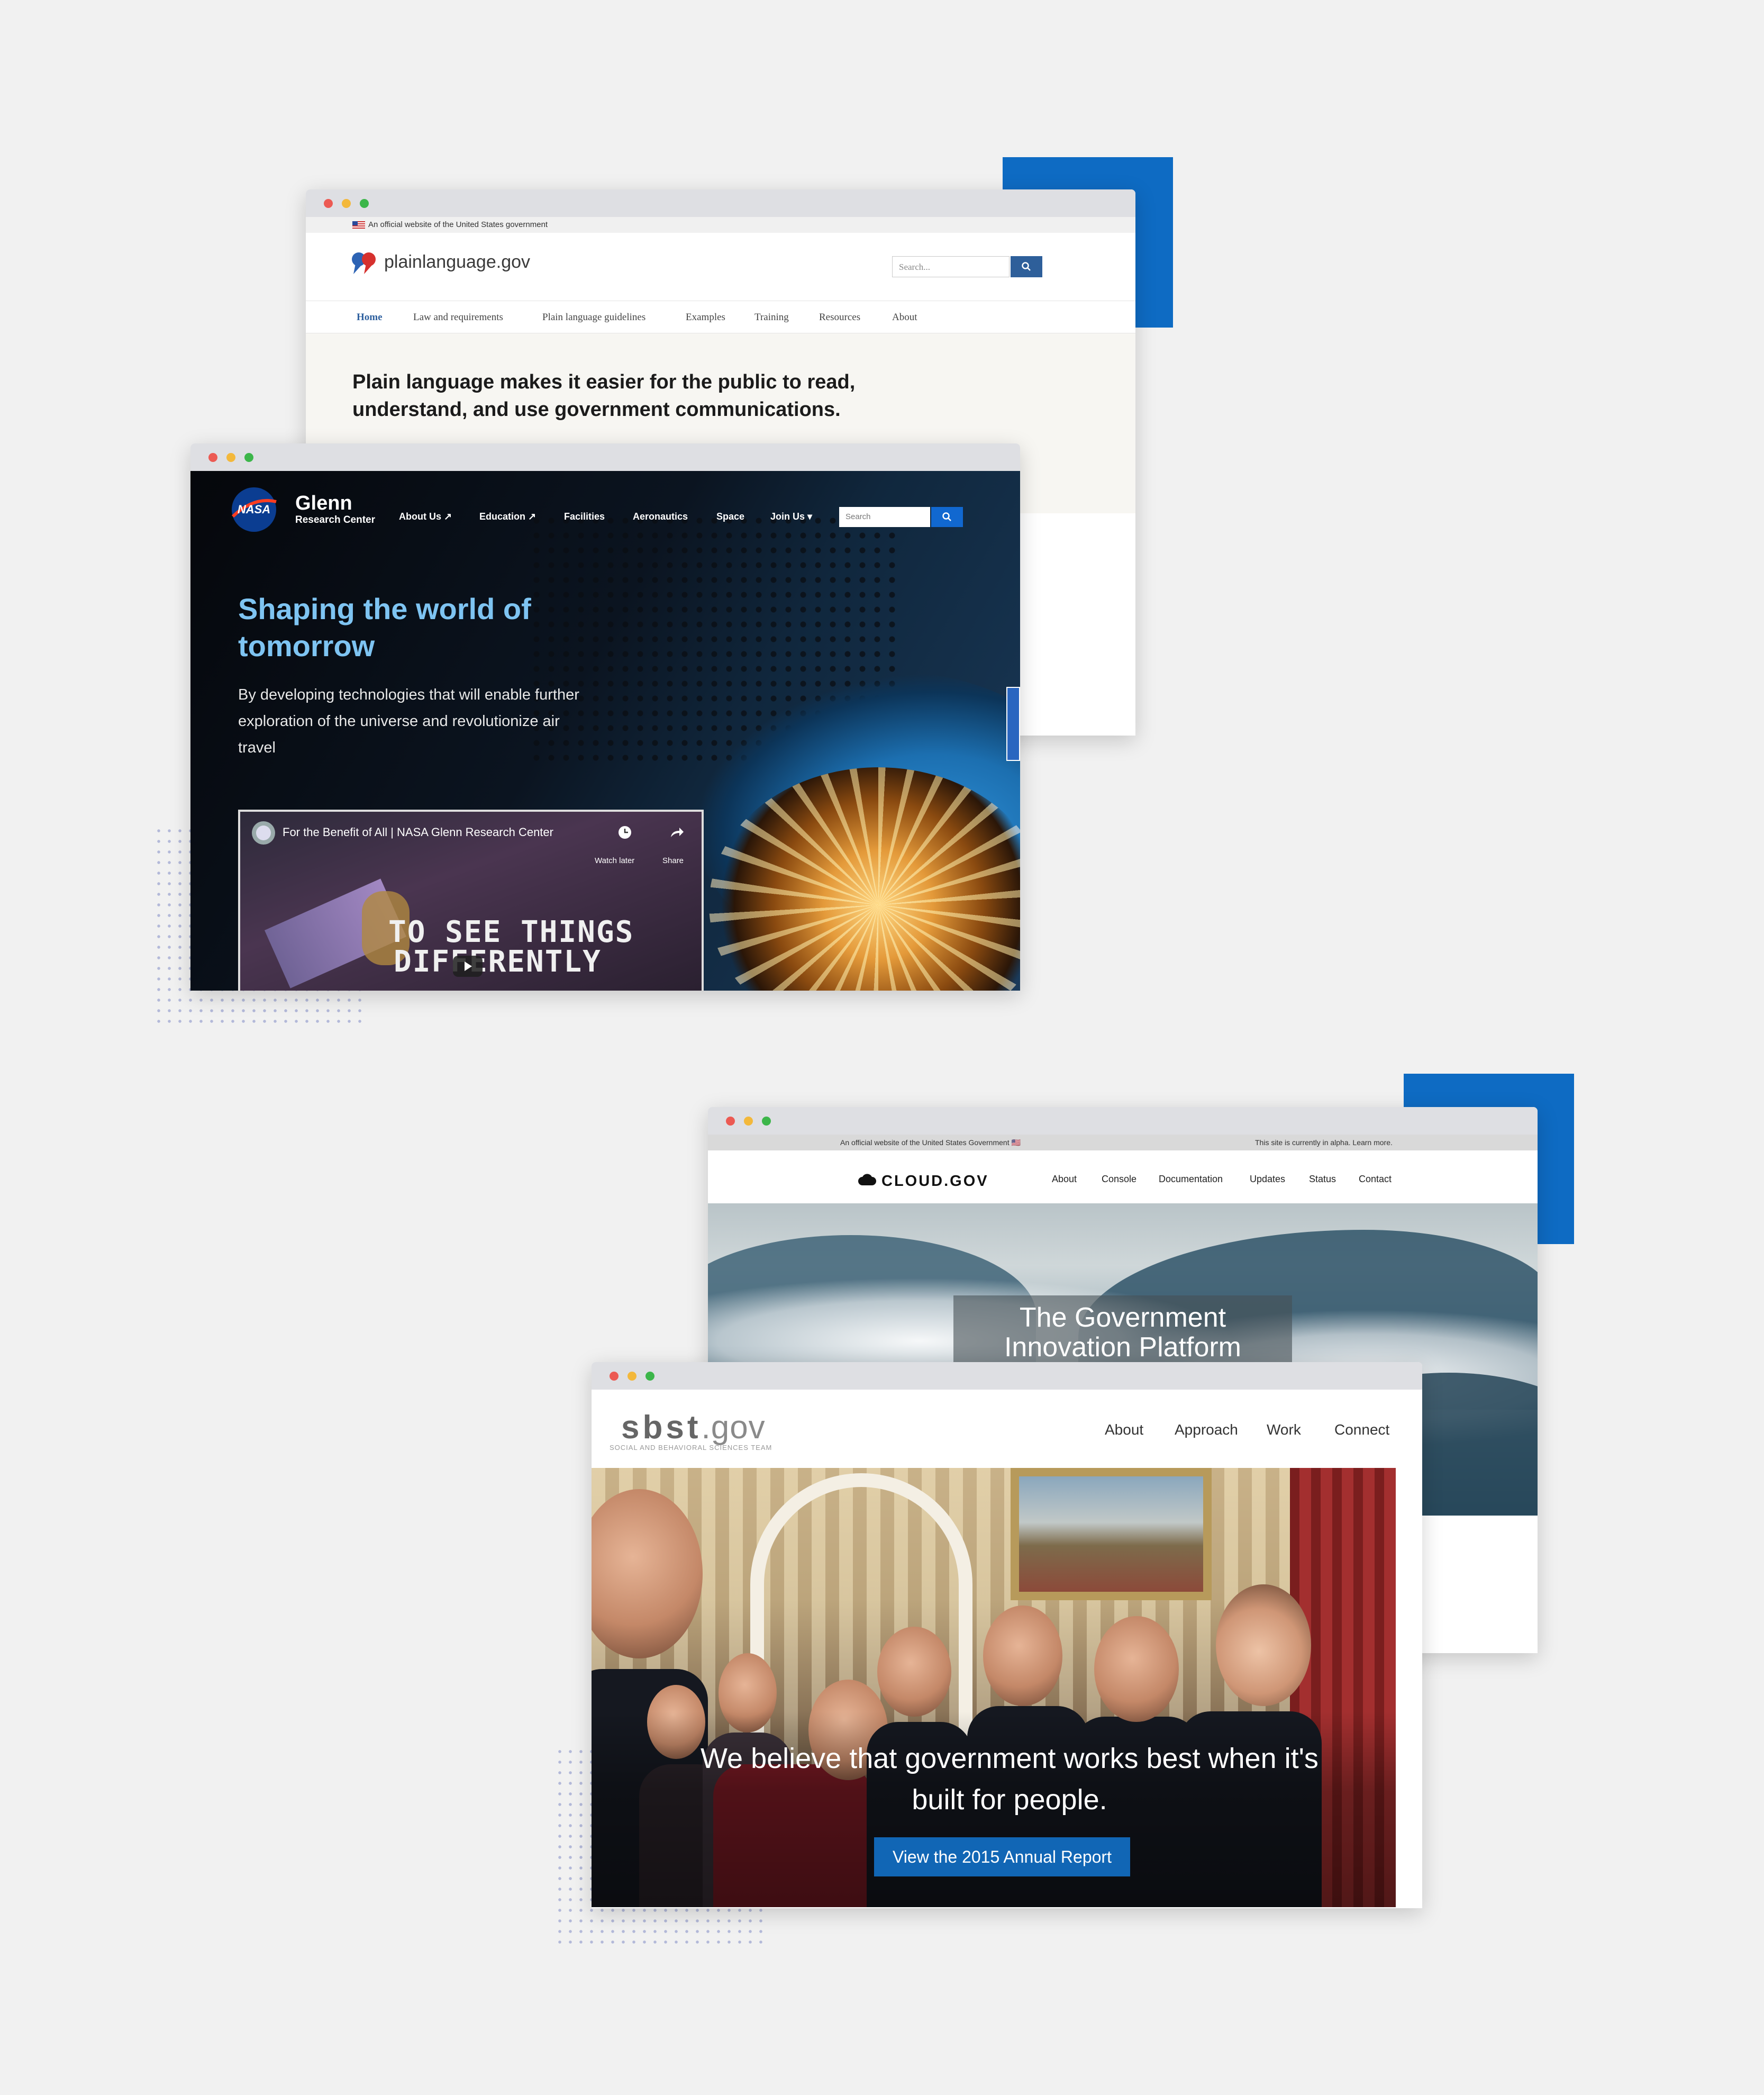 This screenshot has width=1764, height=2095. What do you see at coordinates (584, 516) in the screenshot?
I see `nav-facilities: Facilities` at bounding box center [584, 516].